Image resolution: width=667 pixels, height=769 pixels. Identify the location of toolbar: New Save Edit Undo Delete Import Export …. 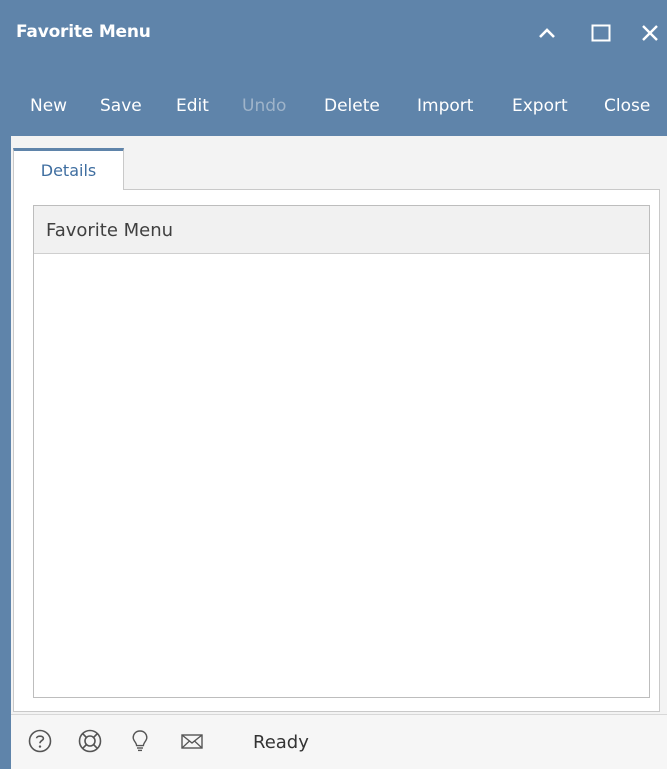
(333, 107).